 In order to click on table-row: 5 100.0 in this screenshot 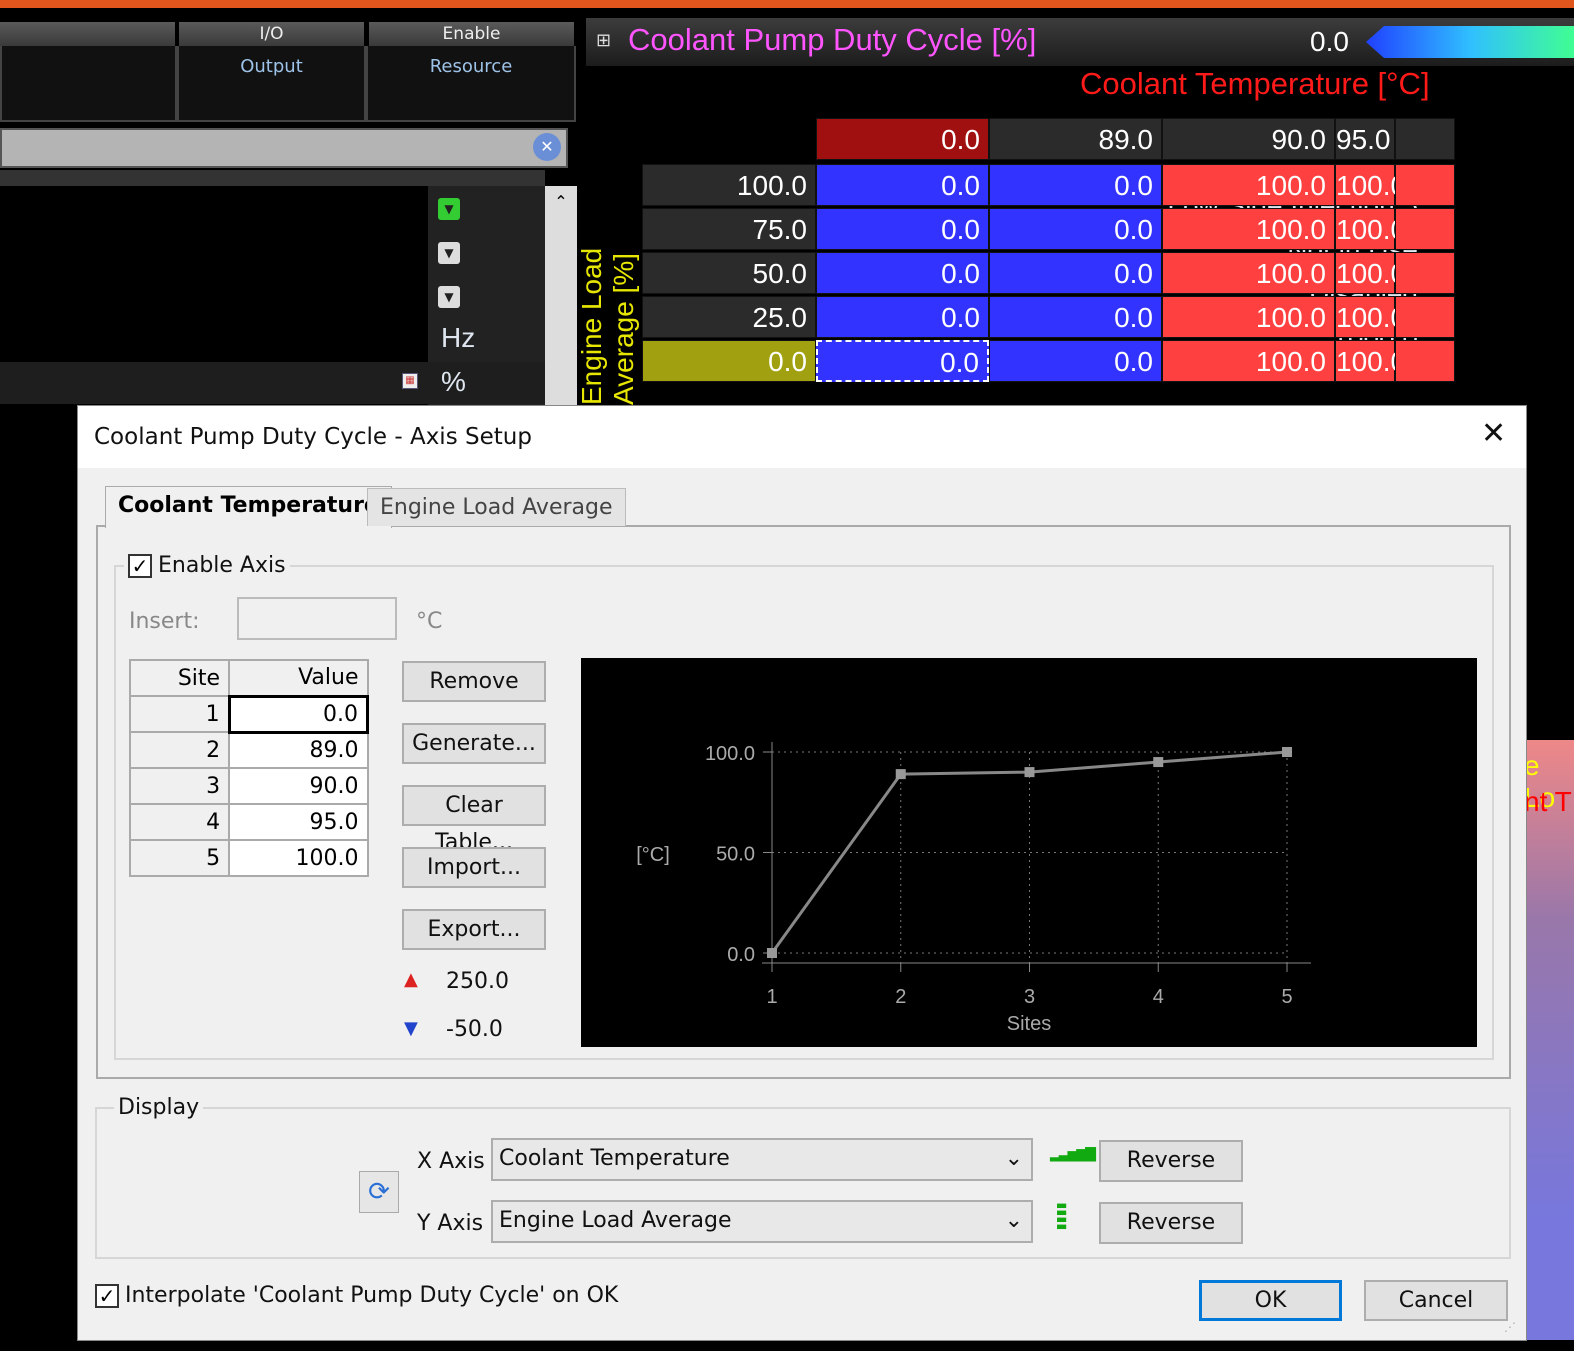, I will do `click(248, 858)`.